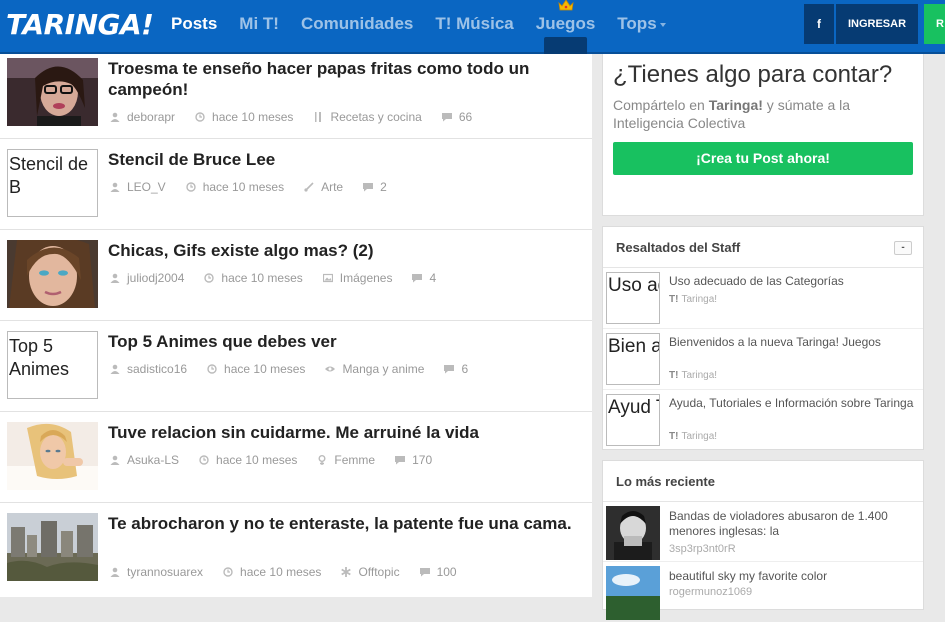 This screenshot has width=945, height=622. I want to click on post-comments-count: 2, so click(383, 187).